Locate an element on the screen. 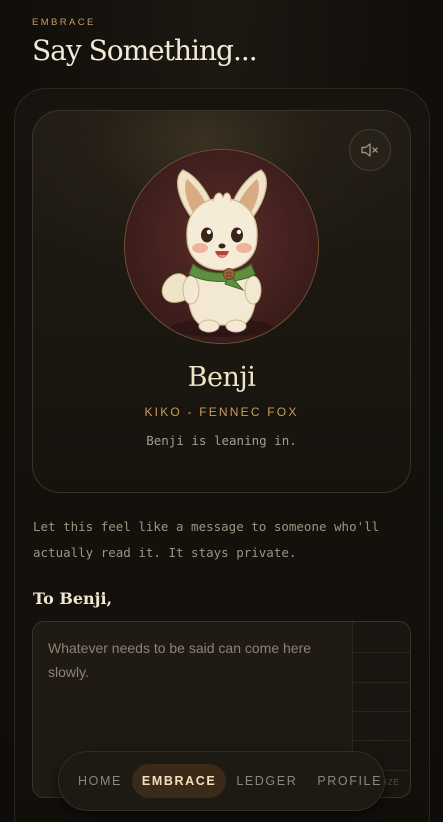 This screenshot has height=822, width=443. bottom-nav: HOME EMBRACE LEDGER PROFILE is located at coordinates (221, 781).